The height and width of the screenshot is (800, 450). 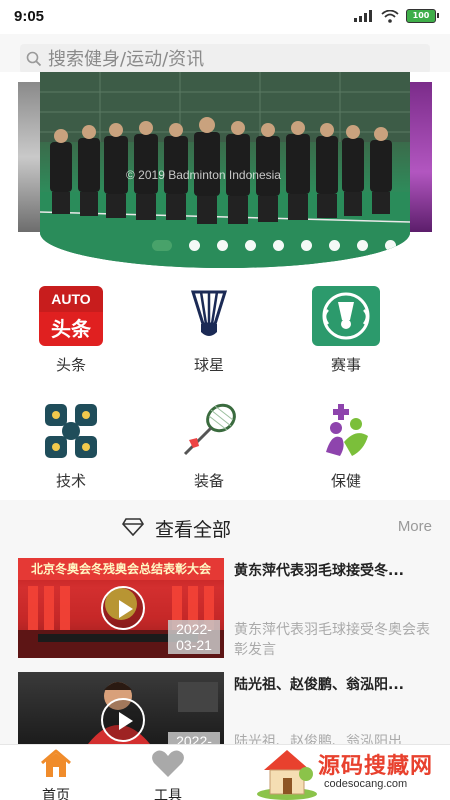 I want to click on house-logo-icon, so click(x=287, y=775).